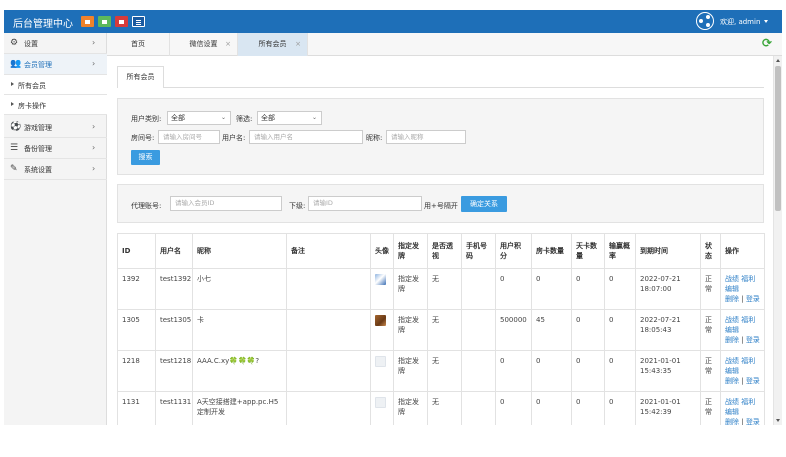 The image size is (786, 457). Describe the element at coordinates (38, 170) in the screenshot. I see `sidebar-item-label: 系统设置` at that location.